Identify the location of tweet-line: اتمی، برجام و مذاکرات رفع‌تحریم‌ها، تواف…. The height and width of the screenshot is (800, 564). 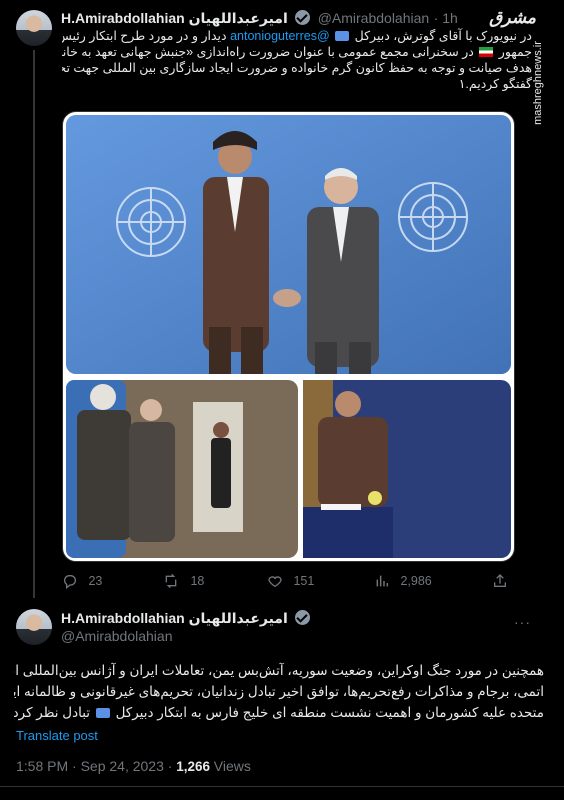
(279, 691).